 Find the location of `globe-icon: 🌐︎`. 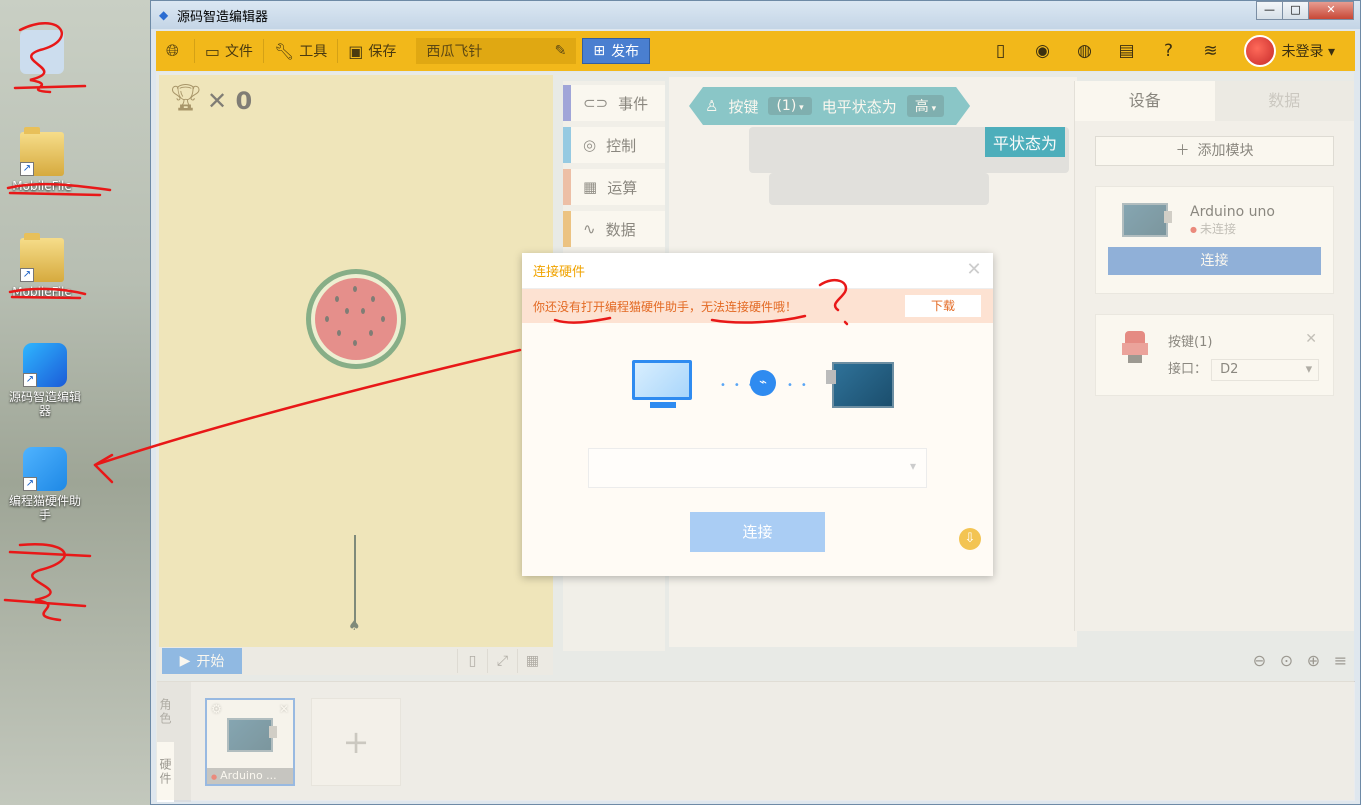

globe-icon: 🌐︎ is located at coordinates (172, 50).